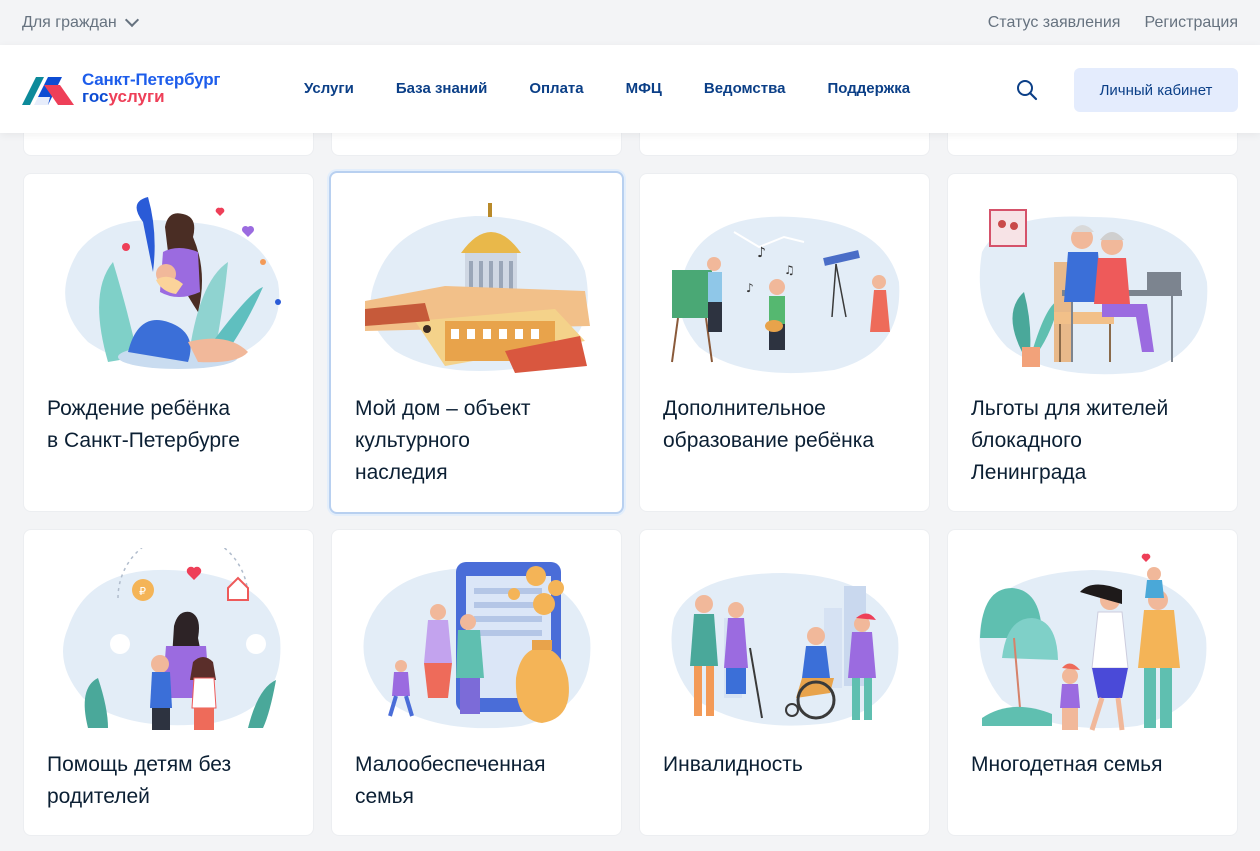 The height and width of the screenshot is (851, 1260). I want to click on service-card-blockade-benefits: Льготы для жителей блокадного Ленинграда, so click(1092, 342).